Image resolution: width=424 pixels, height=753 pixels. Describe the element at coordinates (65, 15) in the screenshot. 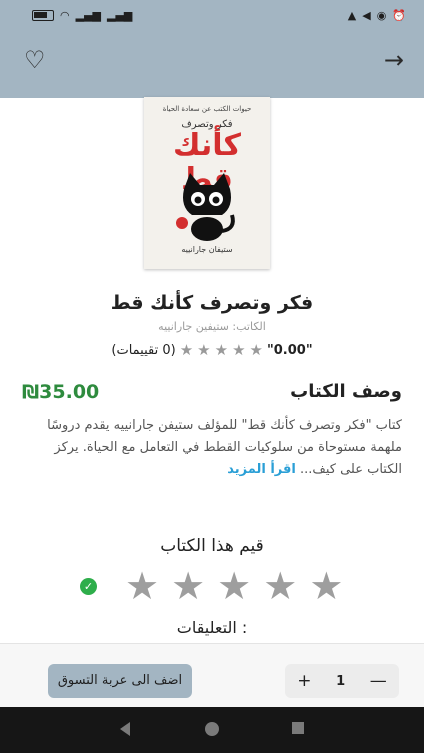

I see `wifi-icon: ◠` at that location.